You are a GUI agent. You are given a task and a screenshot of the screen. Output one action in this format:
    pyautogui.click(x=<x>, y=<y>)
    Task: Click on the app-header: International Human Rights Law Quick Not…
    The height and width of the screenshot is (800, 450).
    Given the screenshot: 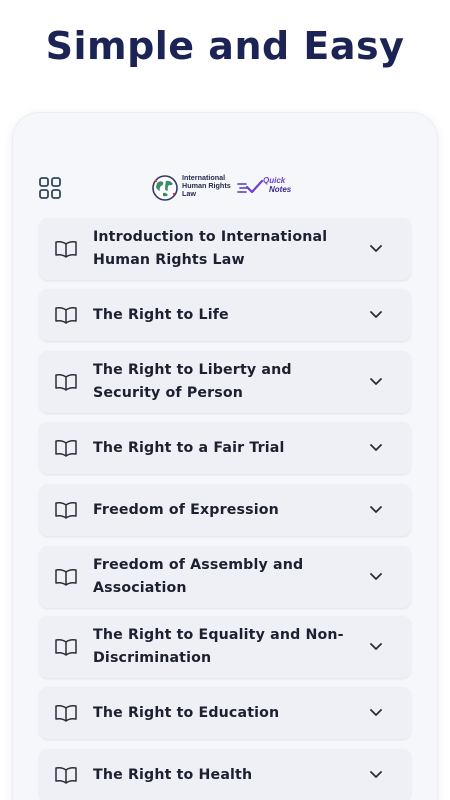 What is the action you would take?
    pyautogui.click(x=225, y=187)
    